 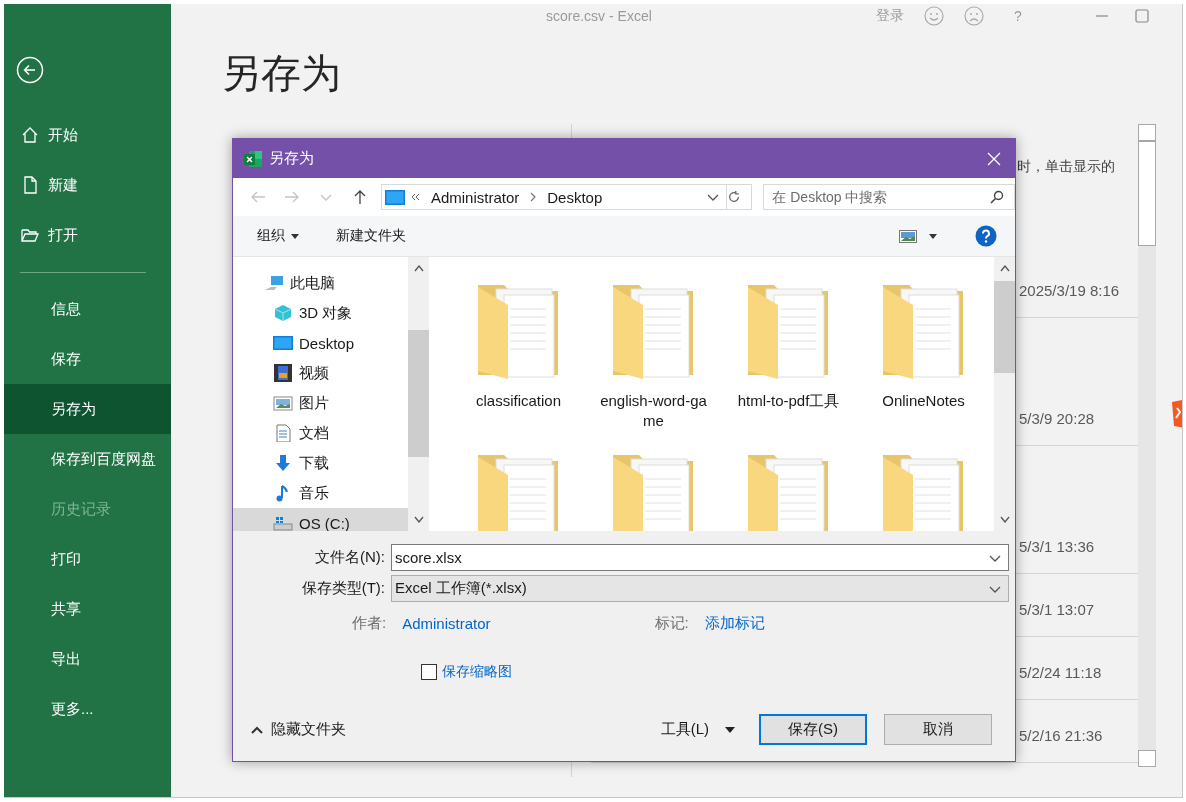 I want to click on author-link: Administrator, so click(x=446, y=623).